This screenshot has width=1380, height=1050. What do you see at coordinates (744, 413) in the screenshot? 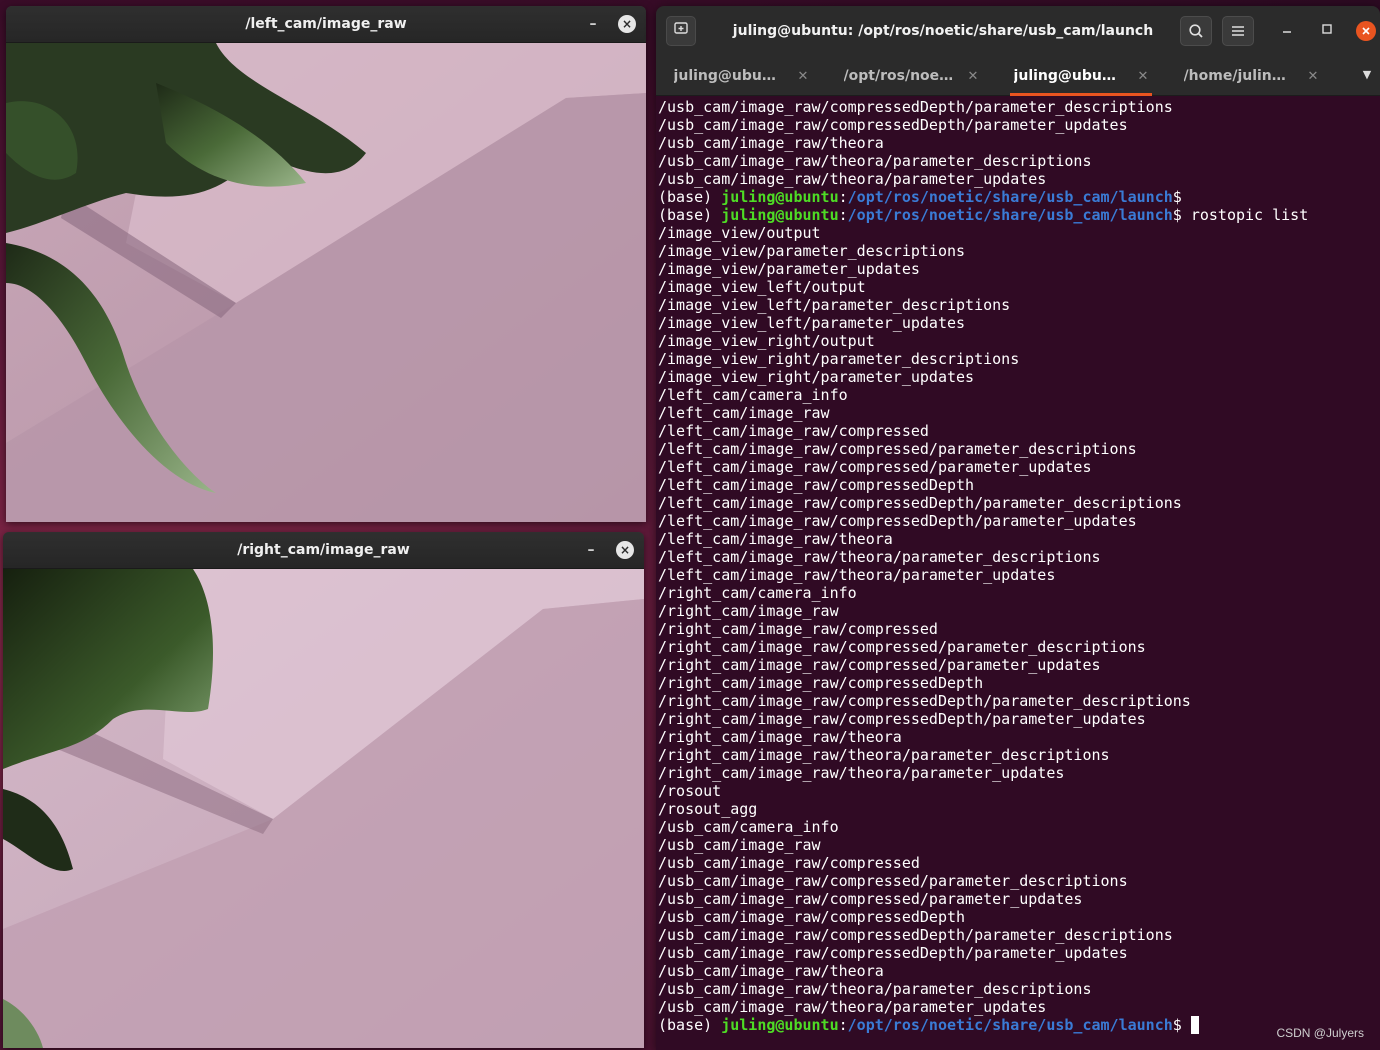
I see `terminal-output-line: /left_cam/image_raw` at bounding box center [744, 413].